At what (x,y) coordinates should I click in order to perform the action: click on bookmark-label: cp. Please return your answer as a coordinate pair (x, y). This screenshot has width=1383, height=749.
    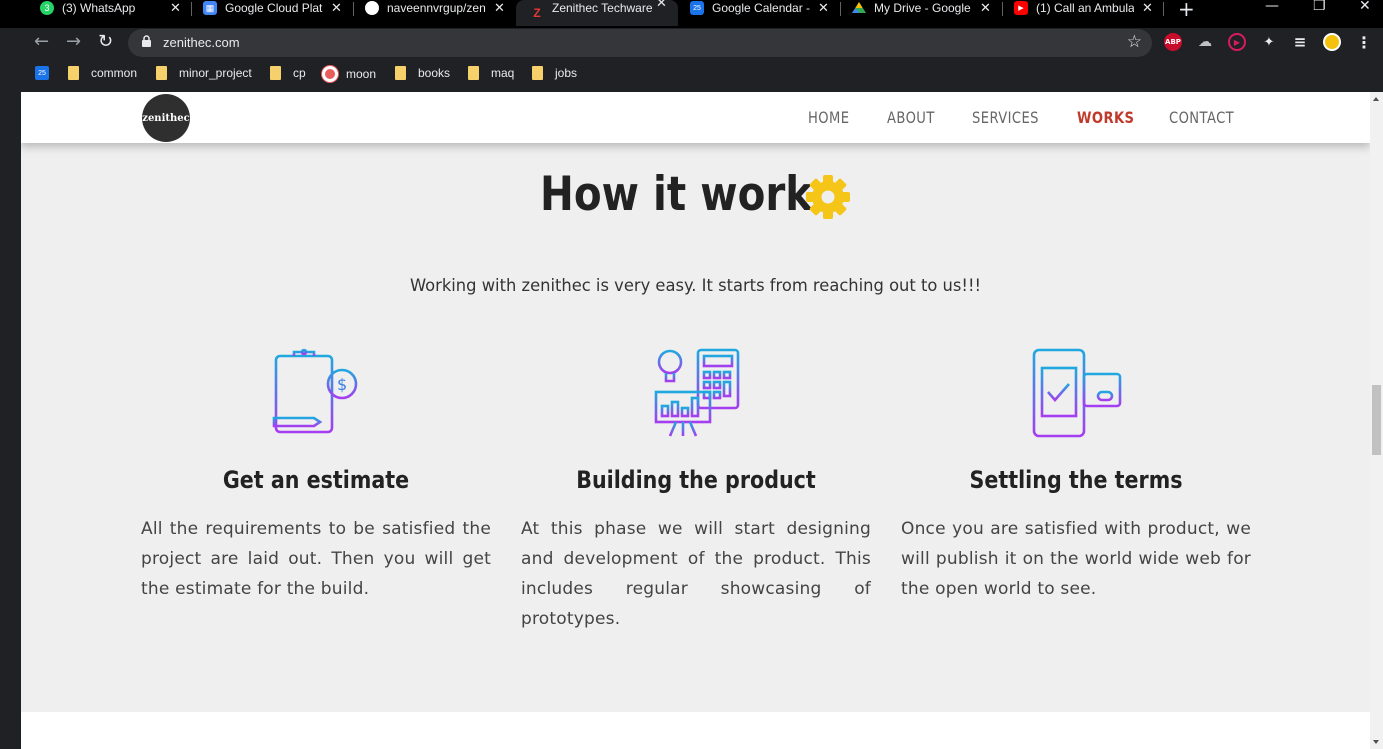
    Looking at the image, I should click on (299, 73).